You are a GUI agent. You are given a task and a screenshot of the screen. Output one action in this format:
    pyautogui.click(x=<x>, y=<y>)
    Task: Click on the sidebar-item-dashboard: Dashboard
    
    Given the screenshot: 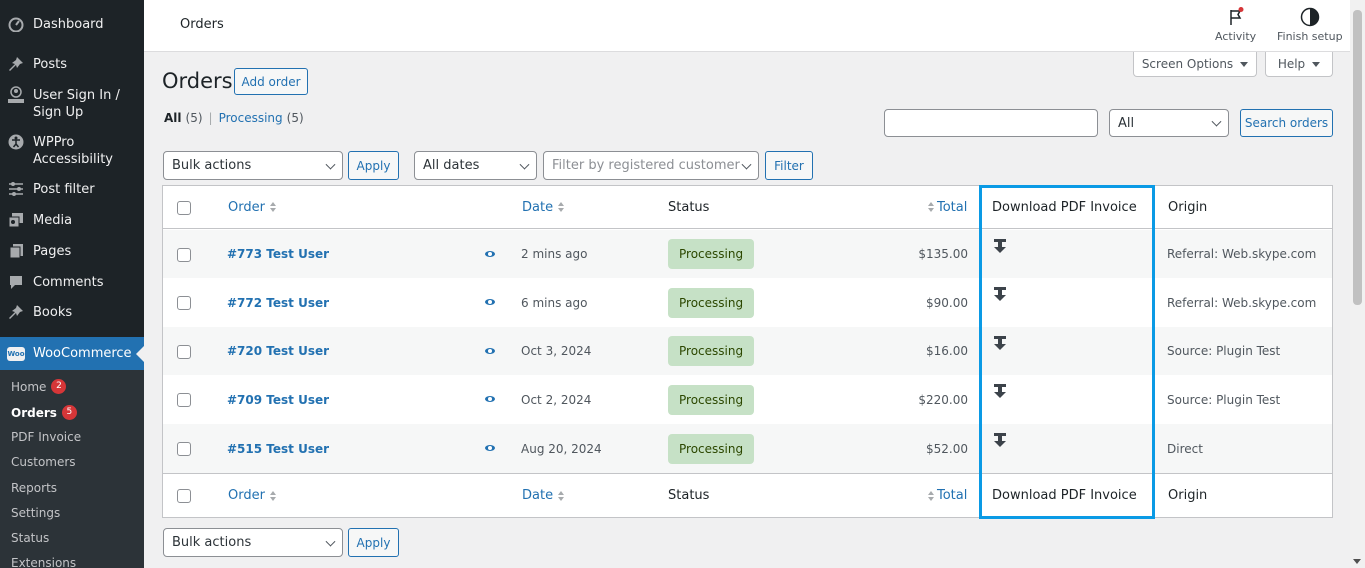 What is the action you would take?
    pyautogui.click(x=72, y=24)
    